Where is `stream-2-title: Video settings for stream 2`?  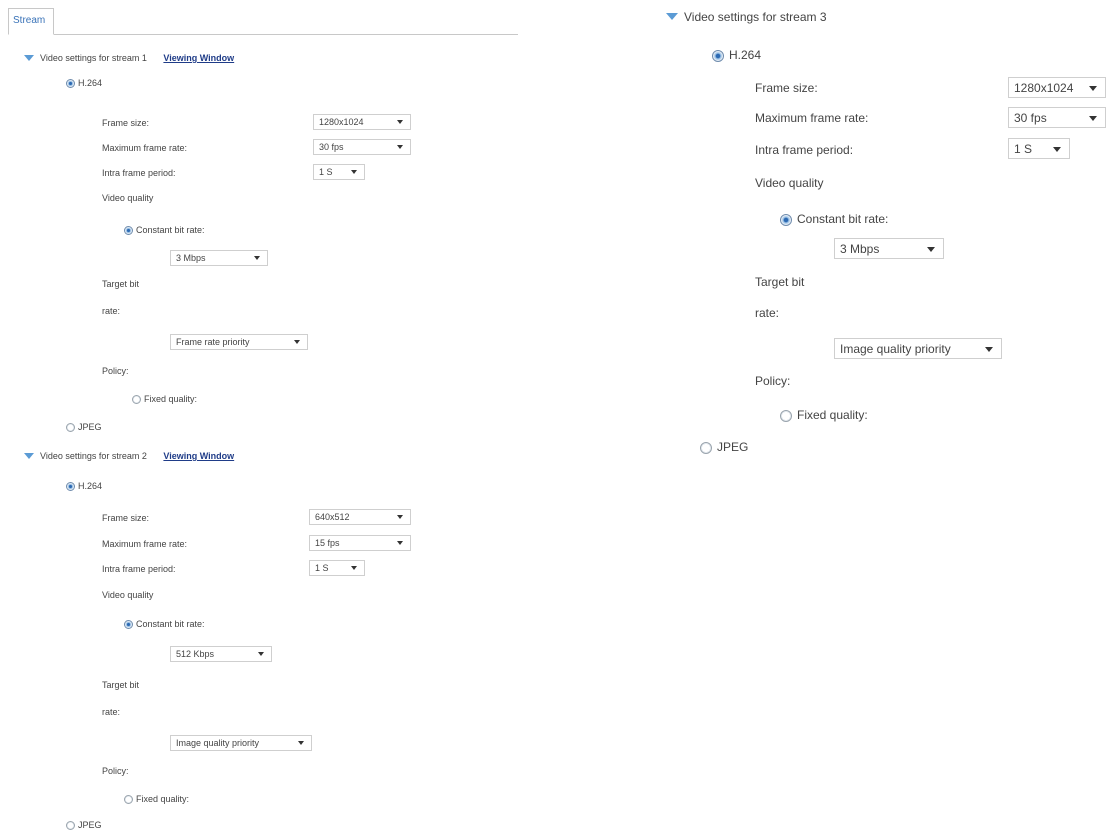
stream-2-title: Video settings for stream 2 is located at coordinates (93, 456).